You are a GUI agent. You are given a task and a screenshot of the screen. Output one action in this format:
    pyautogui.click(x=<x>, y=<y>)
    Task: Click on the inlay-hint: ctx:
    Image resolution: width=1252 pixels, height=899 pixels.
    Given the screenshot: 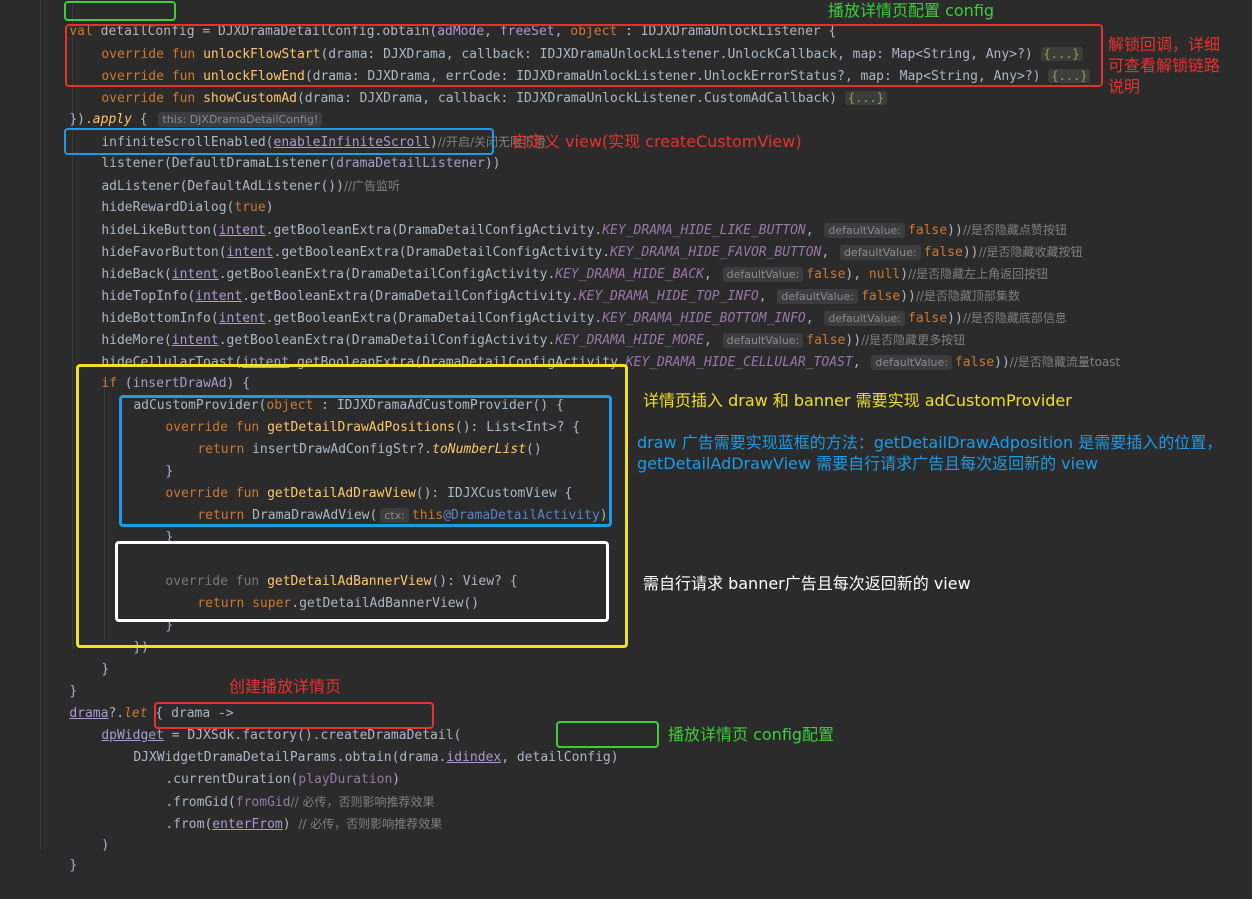 What is the action you would take?
    pyautogui.click(x=394, y=515)
    